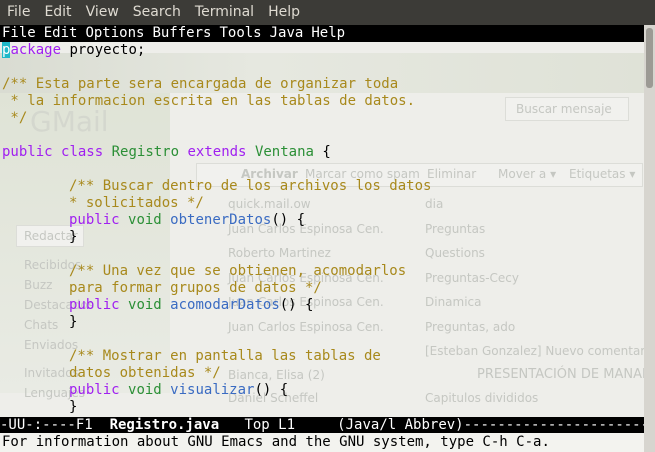 Image resolution: width=655 pixels, height=452 pixels. I want to click on emacs-menu-options: Options, so click(118, 33).